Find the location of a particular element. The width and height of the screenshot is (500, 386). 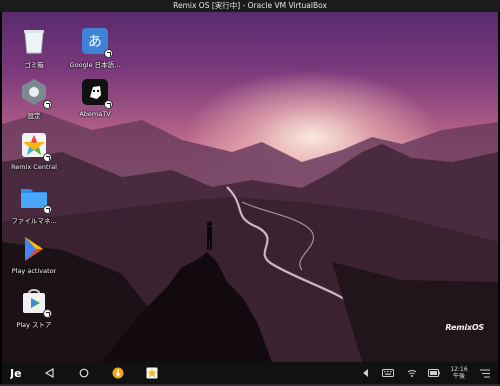

keyboard-icon is located at coordinates (388, 373).